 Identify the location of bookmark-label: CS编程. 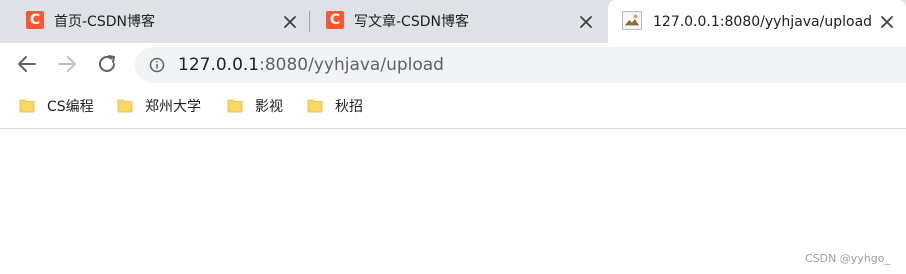
(70, 107).